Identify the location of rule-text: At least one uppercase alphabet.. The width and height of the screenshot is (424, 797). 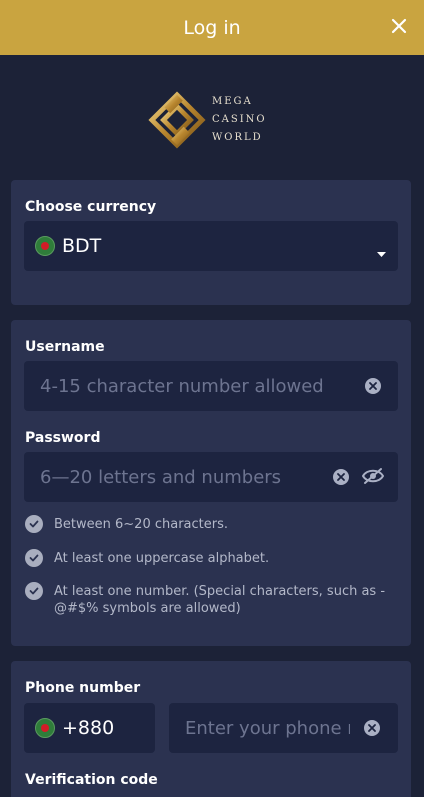
(162, 558).